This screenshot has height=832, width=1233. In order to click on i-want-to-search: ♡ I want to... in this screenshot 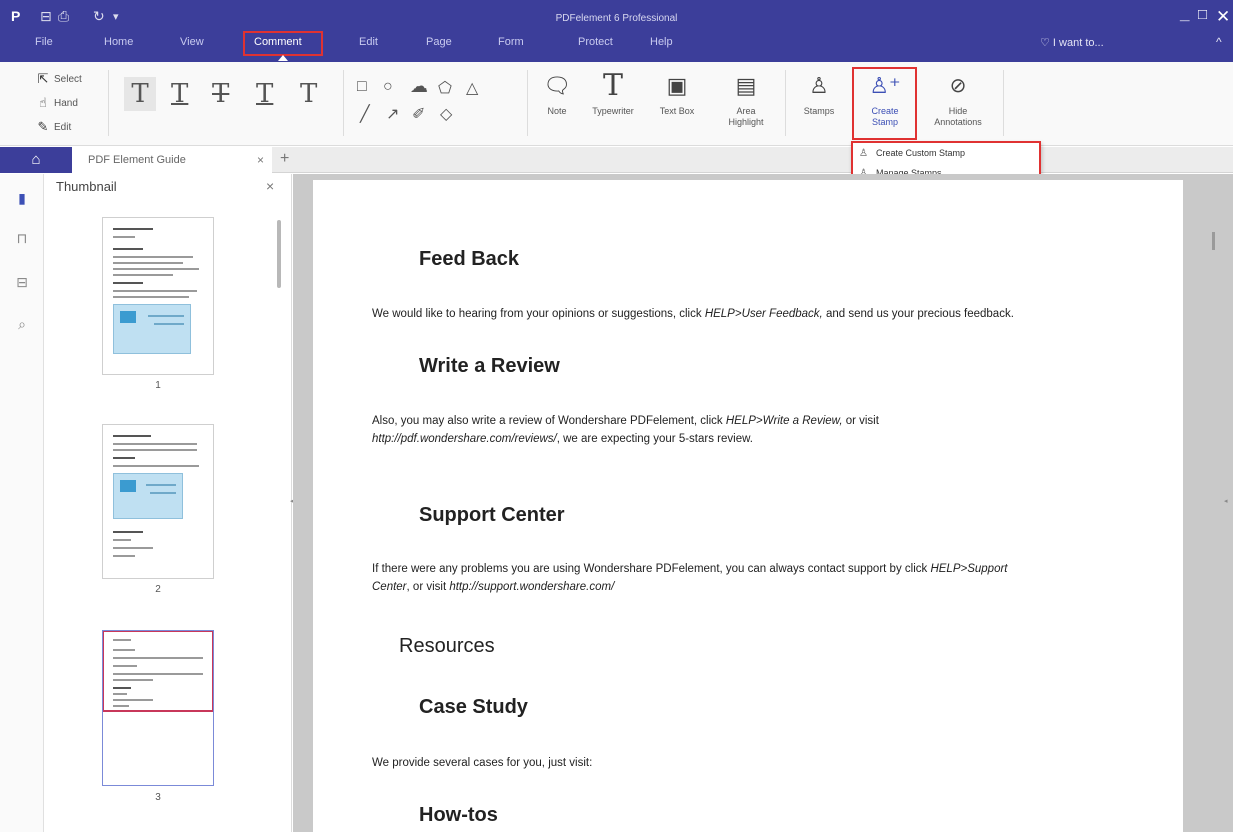, I will do `click(1072, 42)`.